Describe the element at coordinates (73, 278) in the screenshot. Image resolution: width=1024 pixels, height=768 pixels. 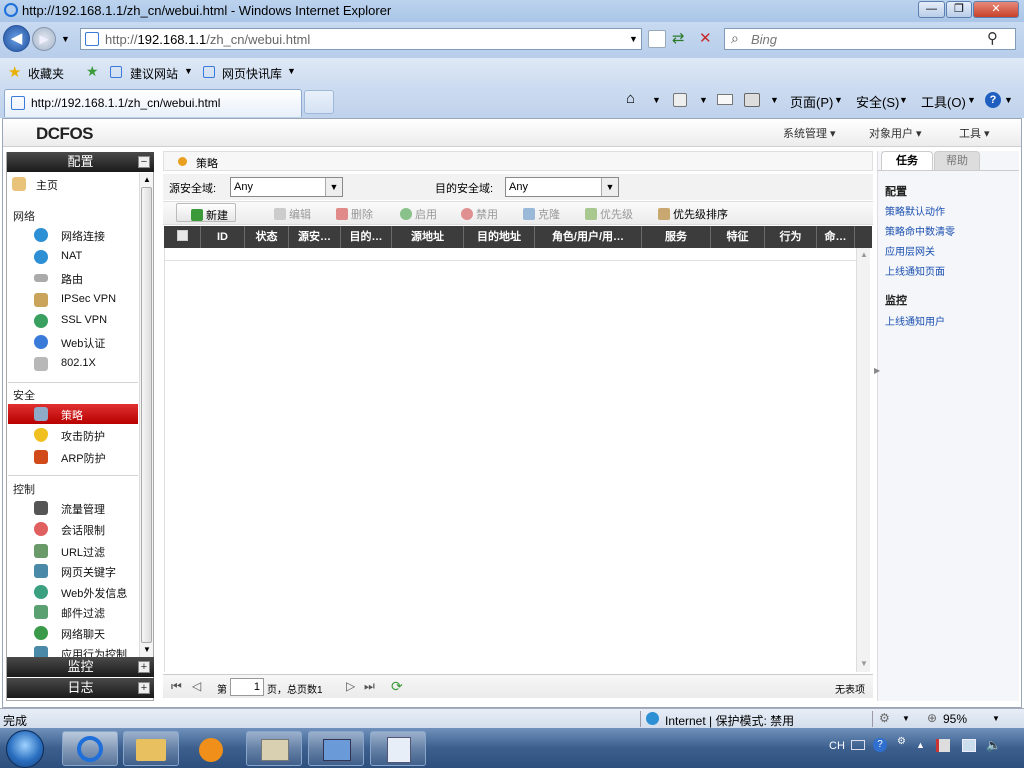
I see `nav-item-route: 路由` at that location.